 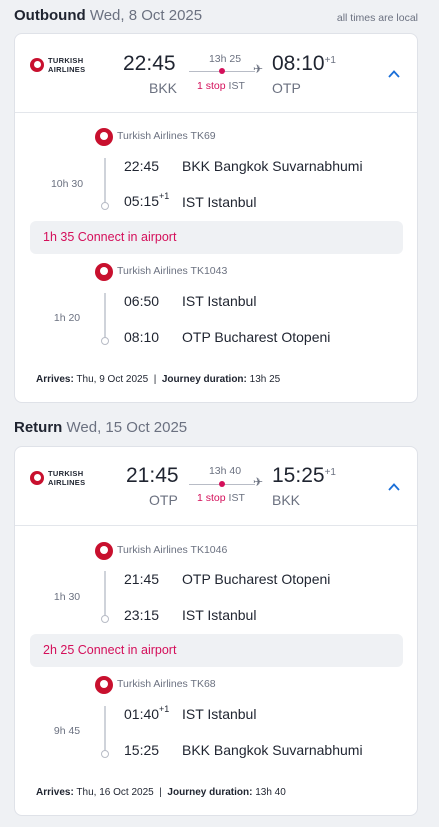 I want to click on segment-departure-place: BKK Bangkok Suvarnabhumi, so click(x=272, y=166).